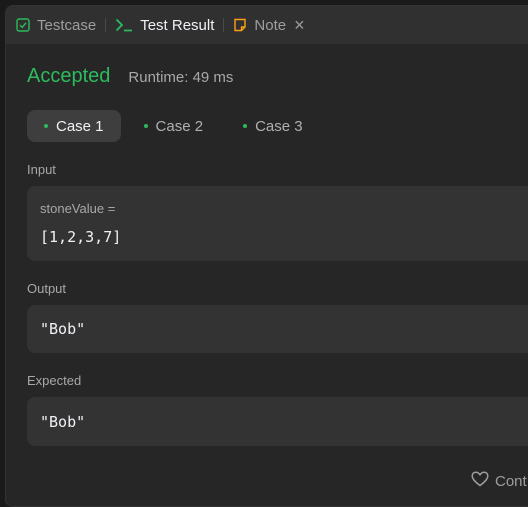 The width and height of the screenshot is (528, 507). Describe the element at coordinates (511, 481) in the screenshot. I see `contribute-label: Cont` at that location.